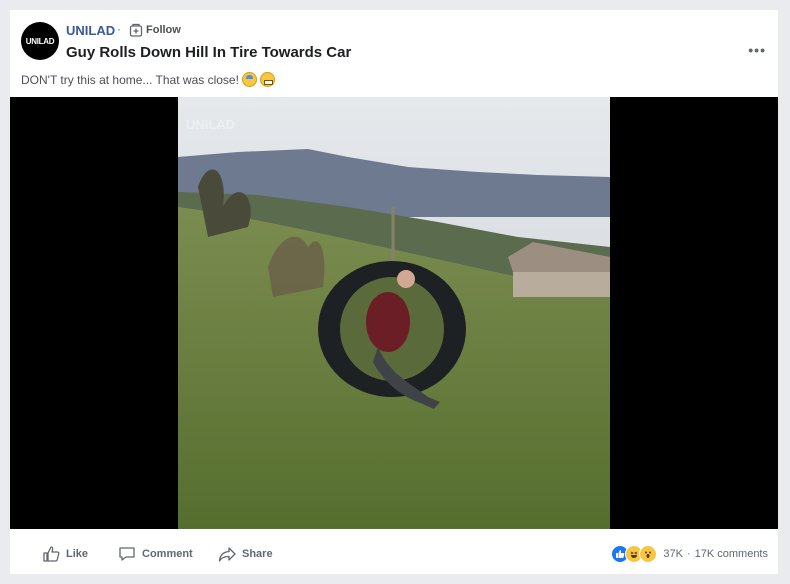  What do you see at coordinates (249, 79) in the screenshot?
I see `fear-emoji-icon` at bounding box center [249, 79].